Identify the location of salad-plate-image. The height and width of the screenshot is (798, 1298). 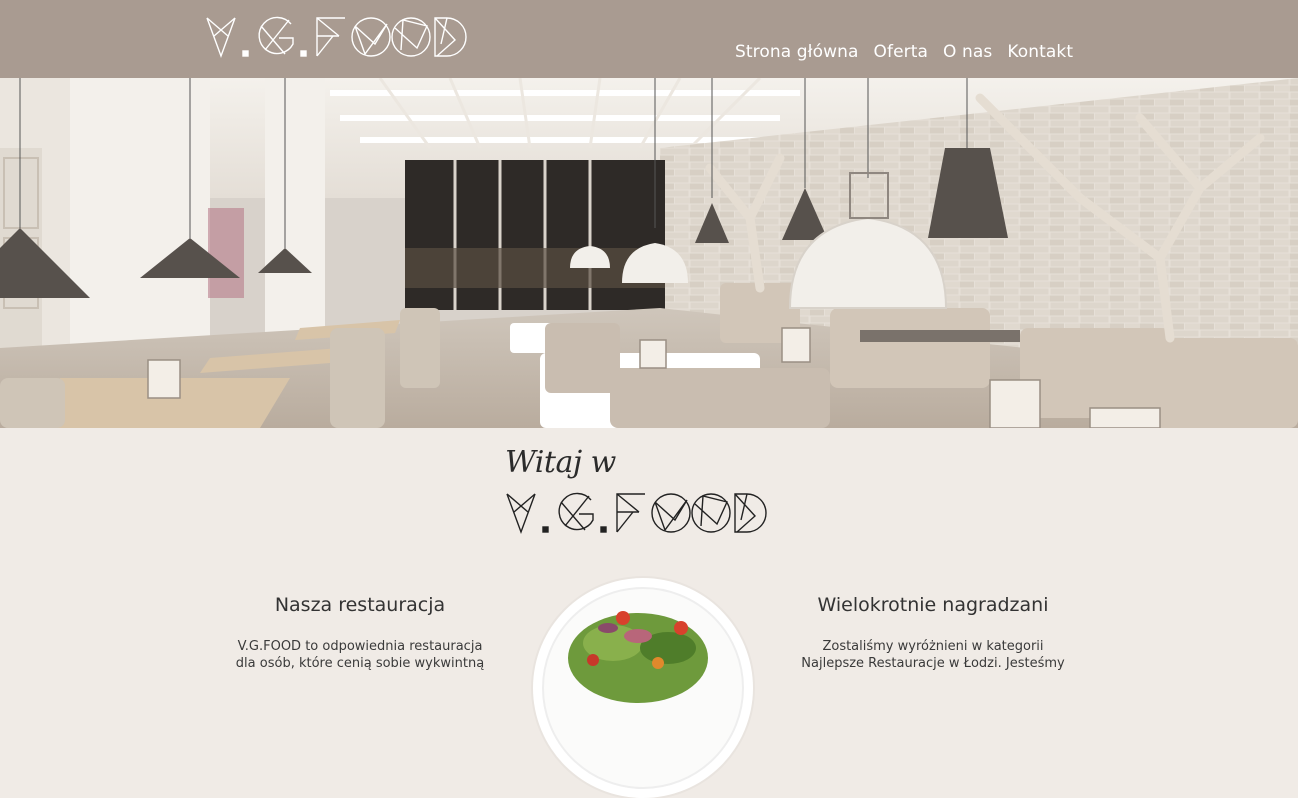
(643, 688).